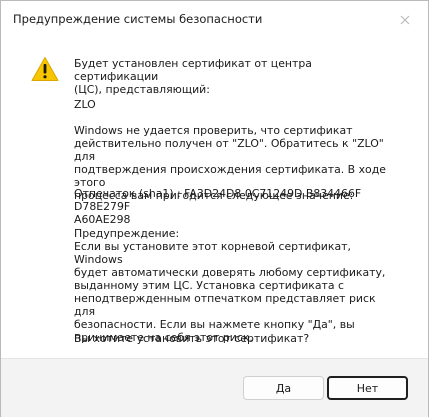 The width and height of the screenshot is (429, 417). What do you see at coordinates (138, 19) in the screenshot?
I see `dialog-title: Предупреждение системы безопасности` at bounding box center [138, 19].